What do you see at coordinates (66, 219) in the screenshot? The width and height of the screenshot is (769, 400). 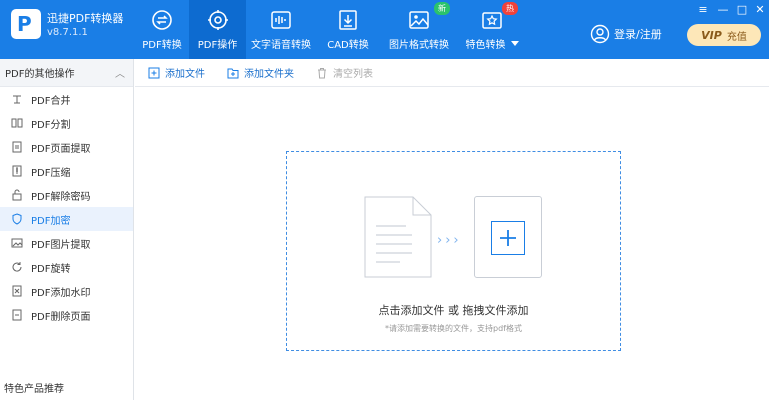 I see `sidebar-item-encrypt: PDF加密` at bounding box center [66, 219].